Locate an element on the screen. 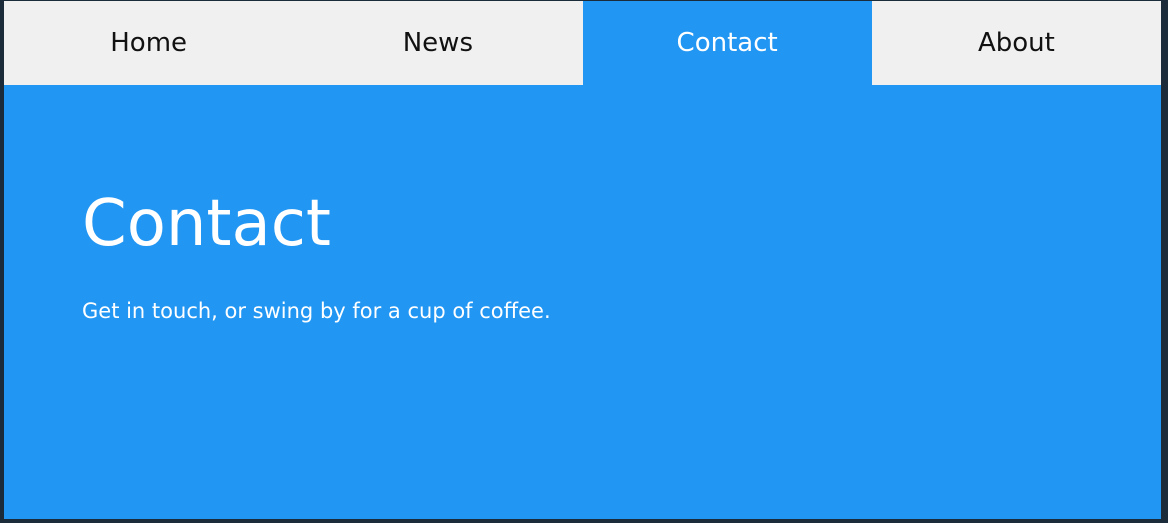  tab-home: Home is located at coordinates (149, 43).